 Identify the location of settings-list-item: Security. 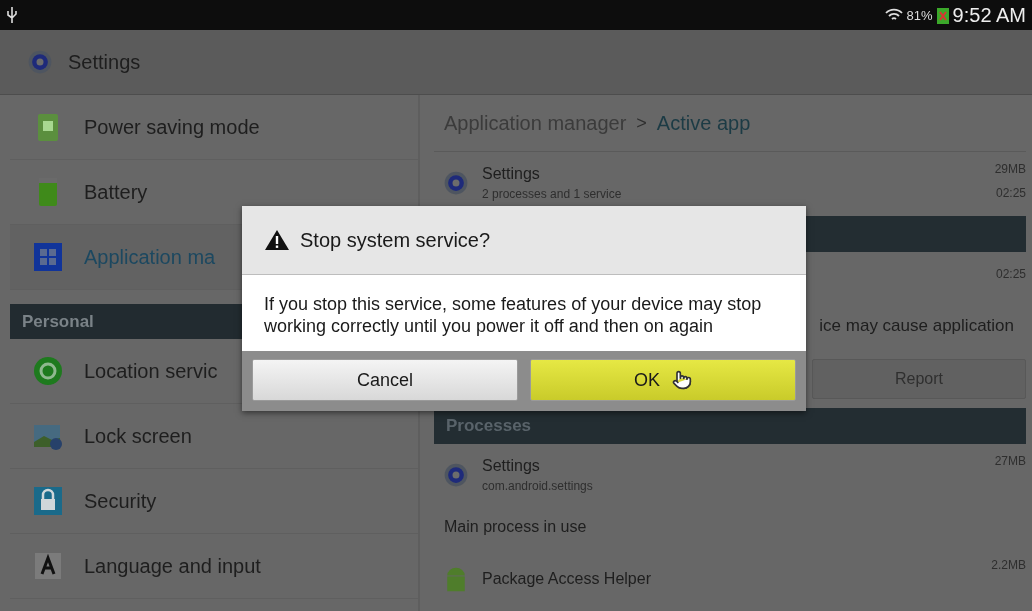
(214, 501).